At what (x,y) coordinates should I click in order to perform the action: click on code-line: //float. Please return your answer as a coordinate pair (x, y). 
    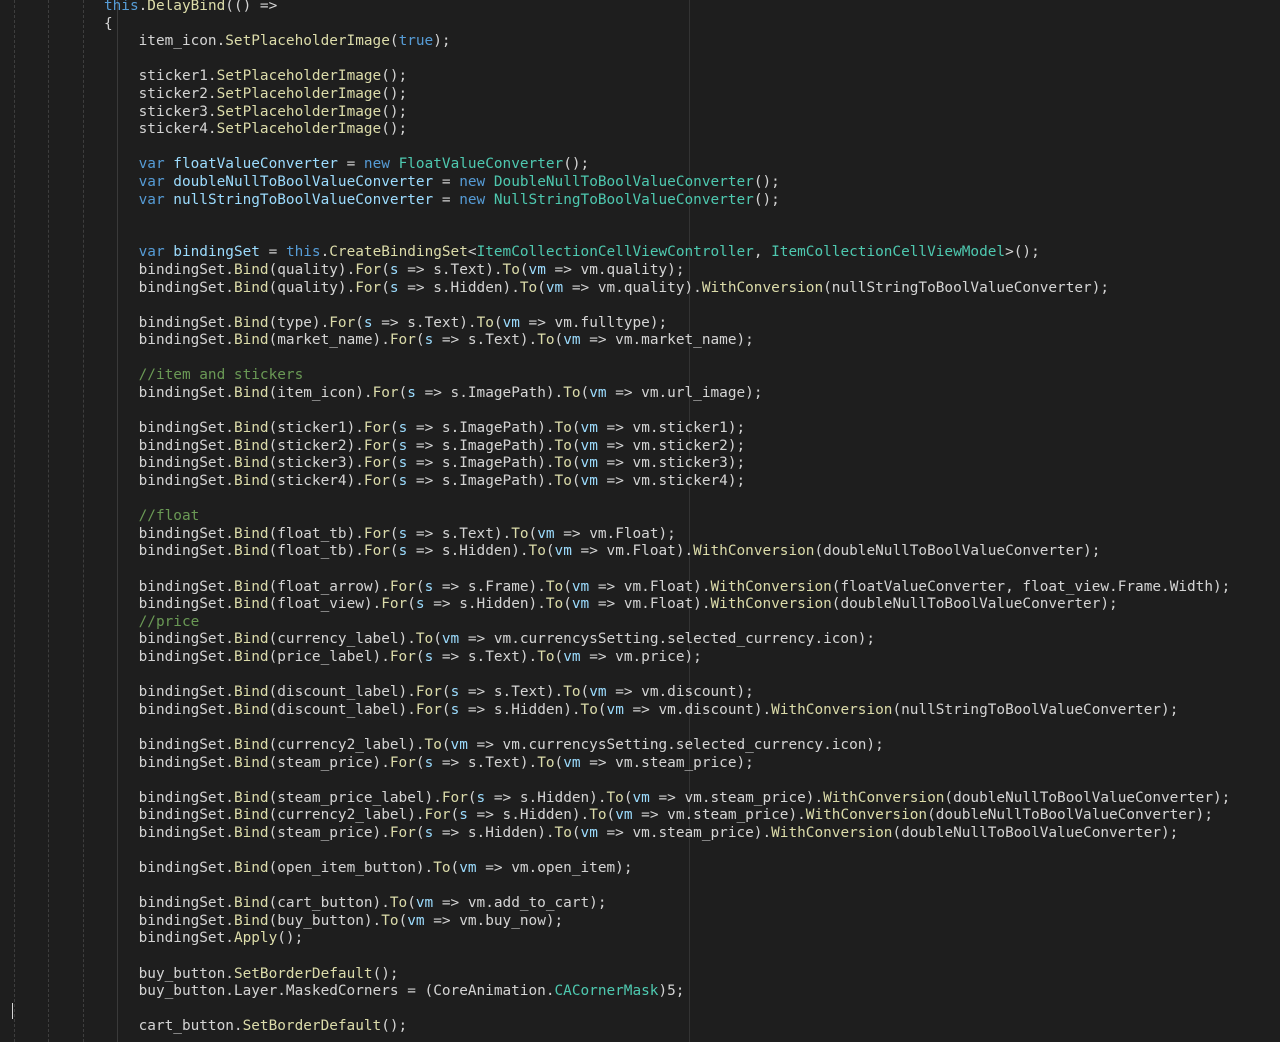
    Looking at the image, I should click on (615, 517).